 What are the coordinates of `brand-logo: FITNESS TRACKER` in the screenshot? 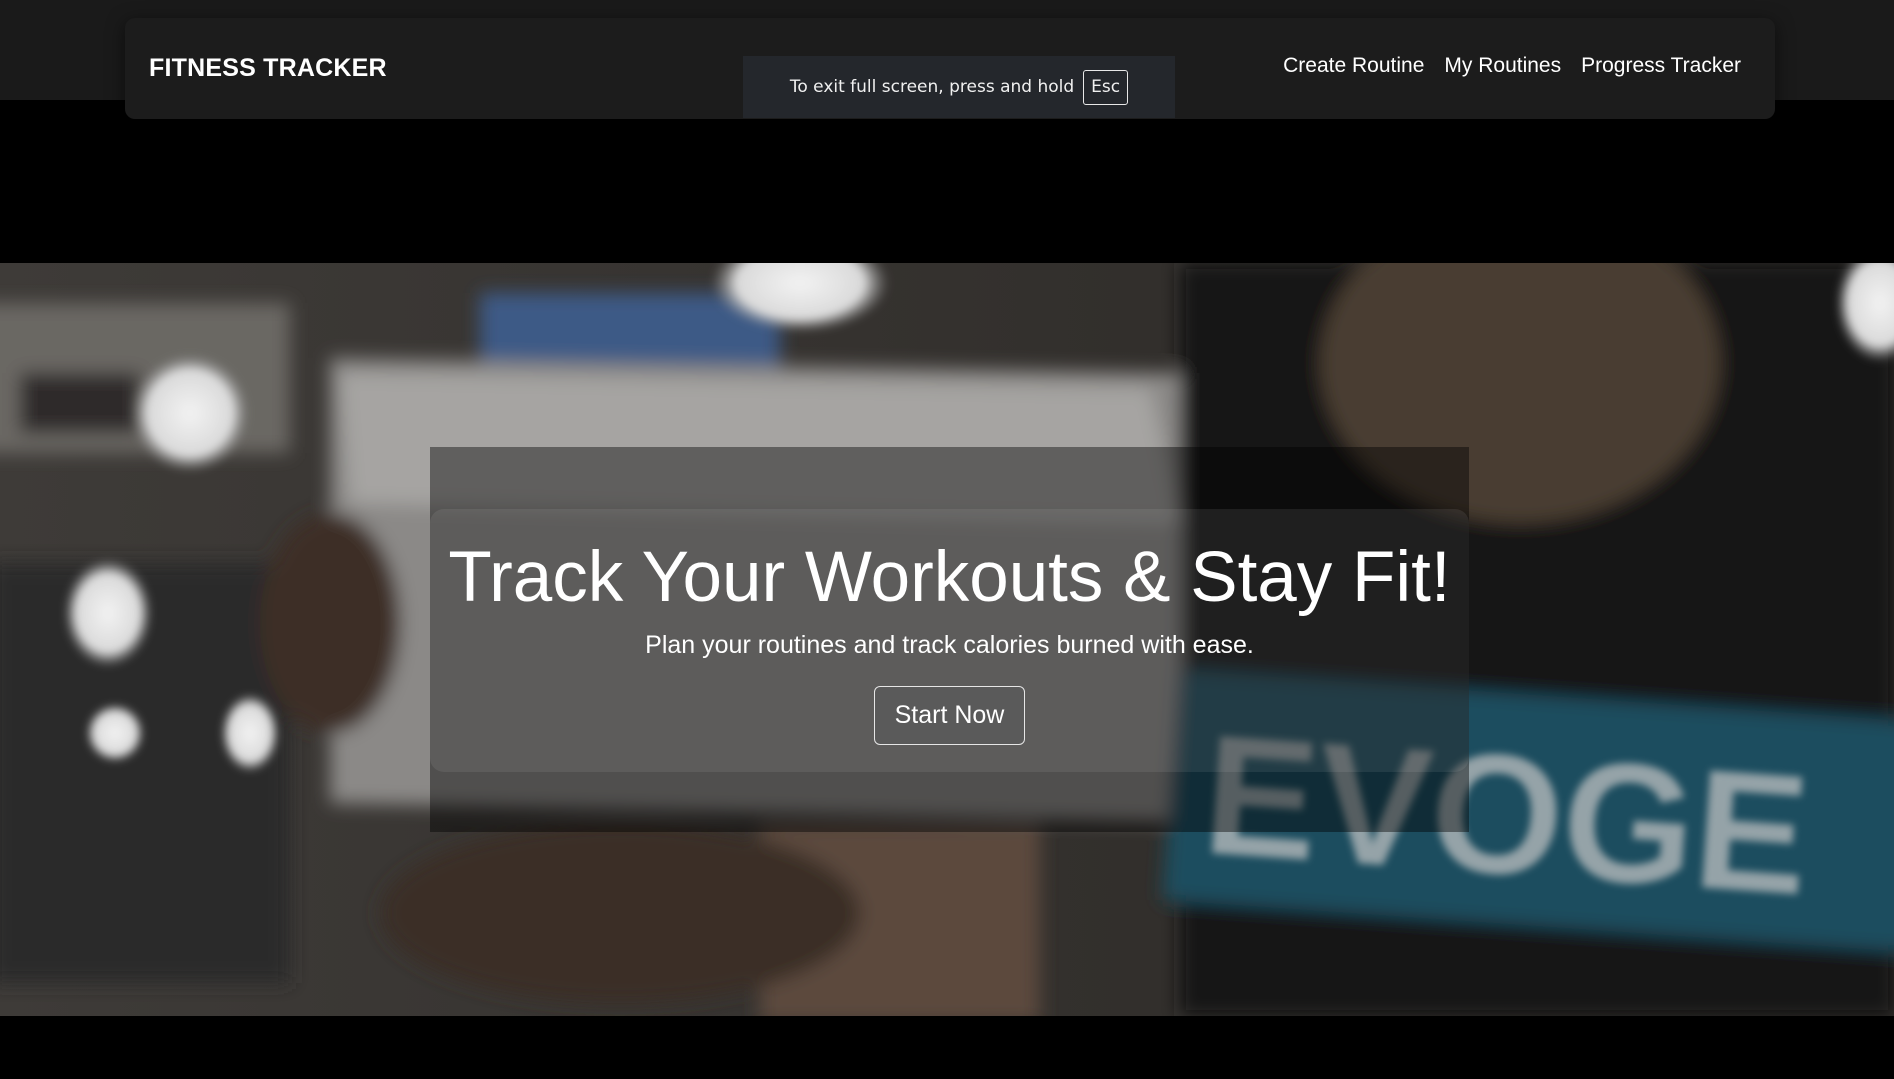 It's located at (268, 68).